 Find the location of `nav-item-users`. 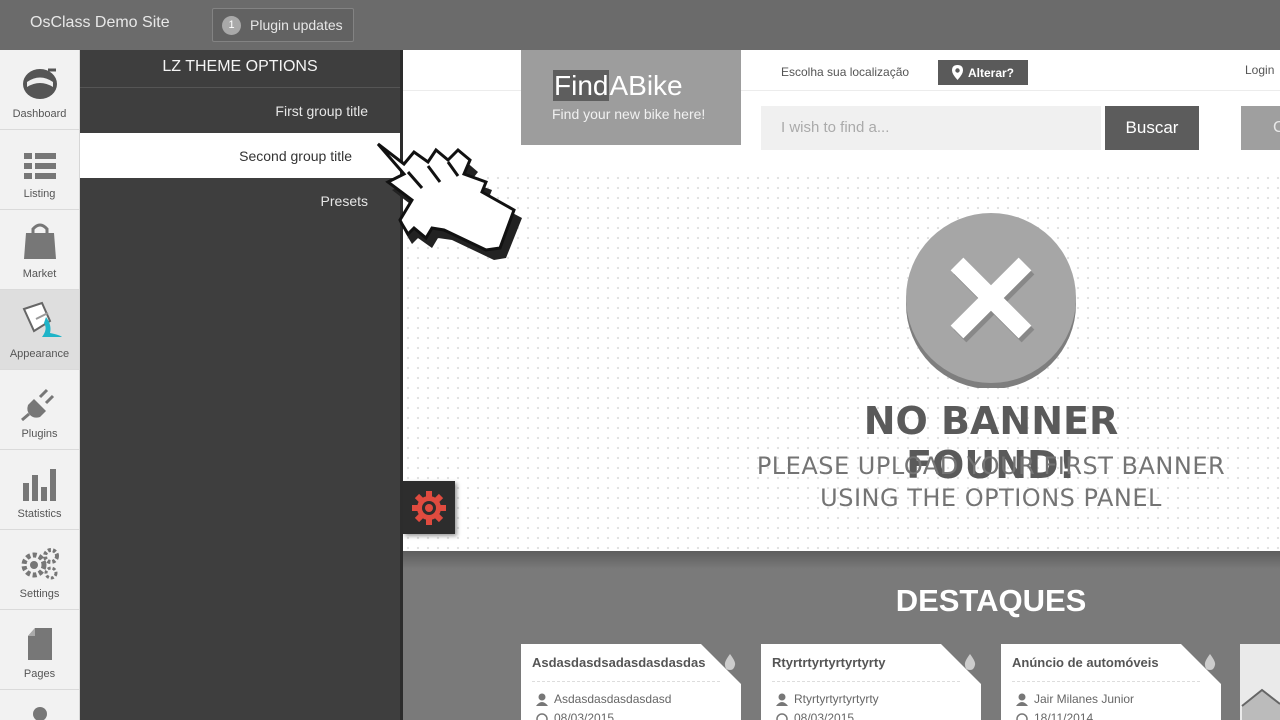

nav-item-users is located at coordinates (39, 705).